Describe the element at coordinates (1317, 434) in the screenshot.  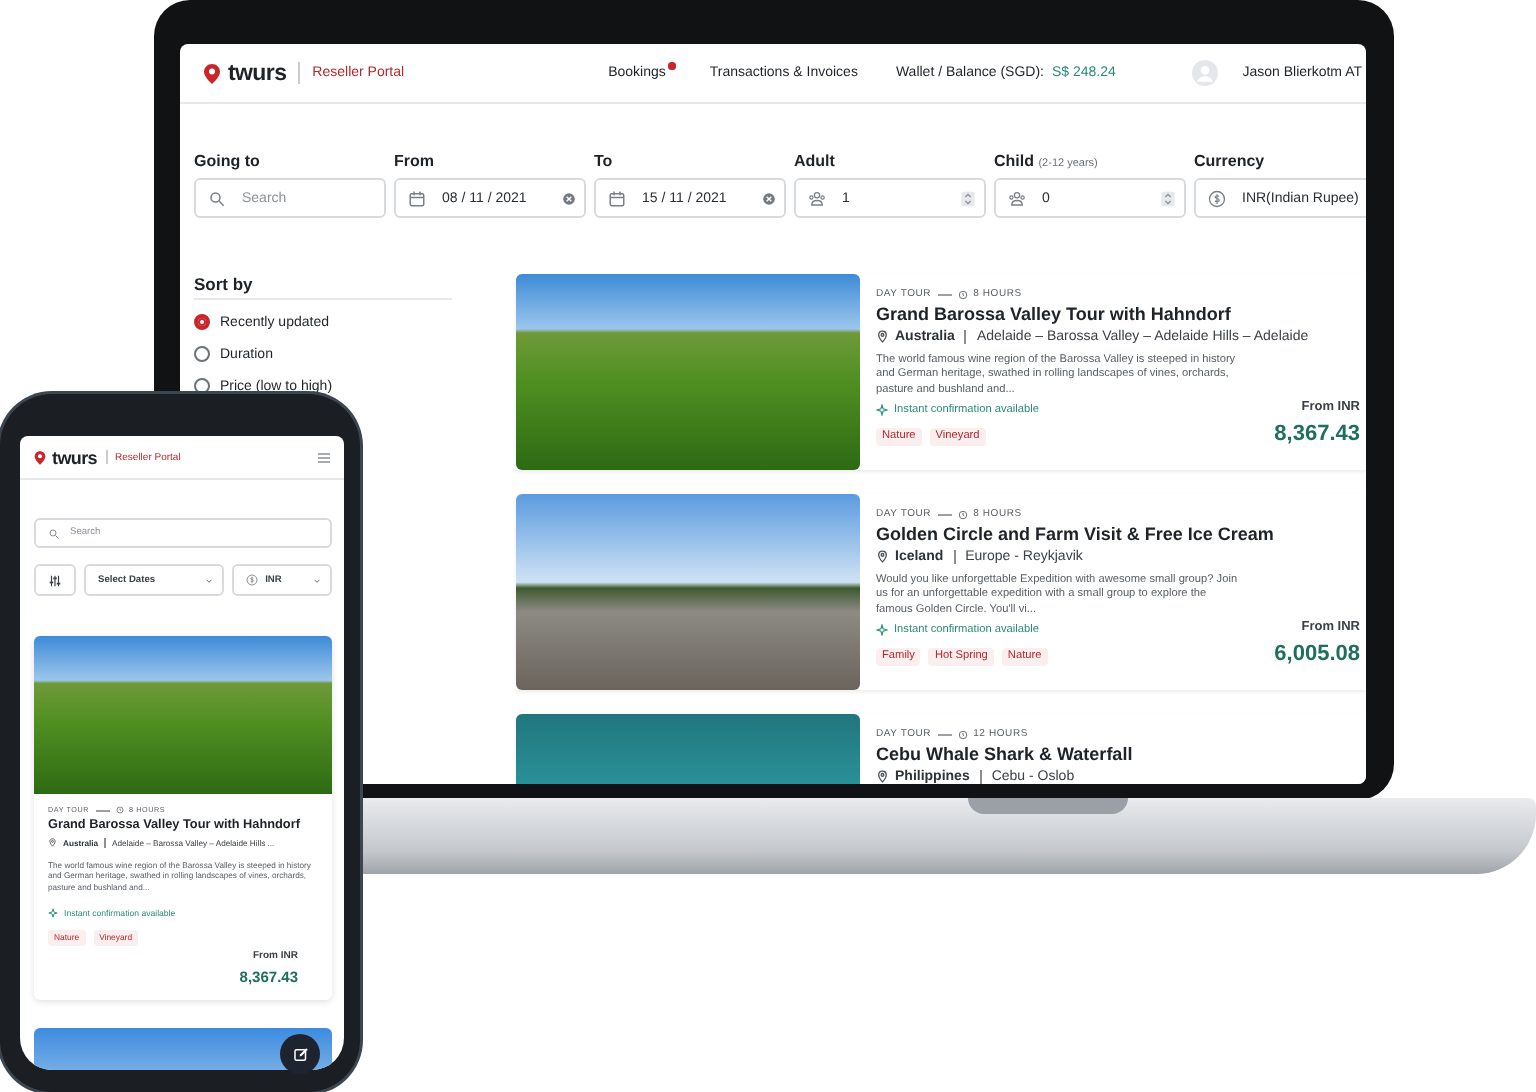
I see `price: 8,367.43` at that location.